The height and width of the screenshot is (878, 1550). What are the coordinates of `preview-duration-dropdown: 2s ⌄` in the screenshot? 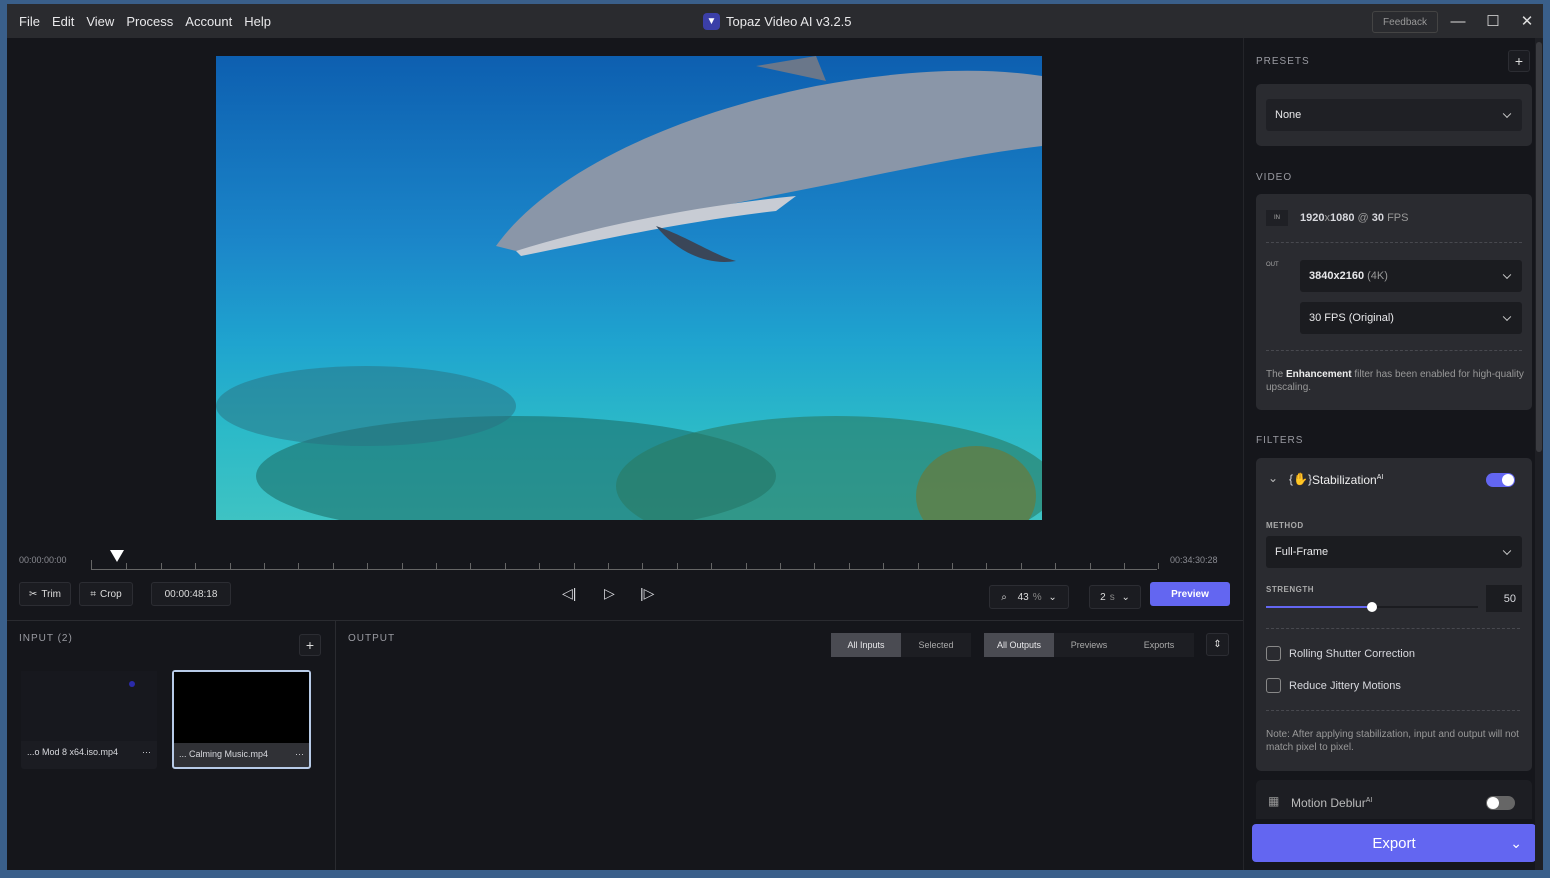 It's located at (1115, 597).